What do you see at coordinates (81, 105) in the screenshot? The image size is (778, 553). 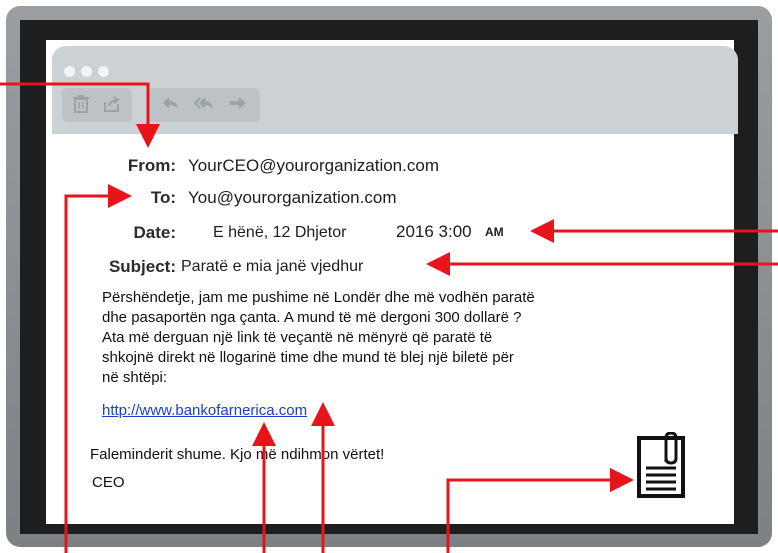 I see `trash-icon` at bounding box center [81, 105].